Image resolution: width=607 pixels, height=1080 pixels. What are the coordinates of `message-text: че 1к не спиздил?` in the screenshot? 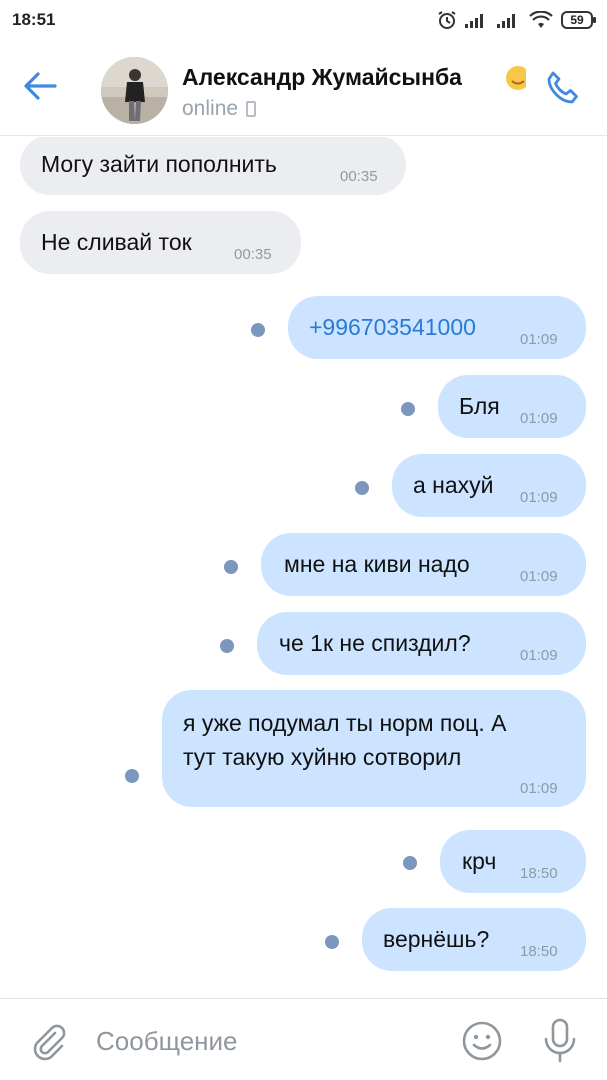 It's located at (375, 643).